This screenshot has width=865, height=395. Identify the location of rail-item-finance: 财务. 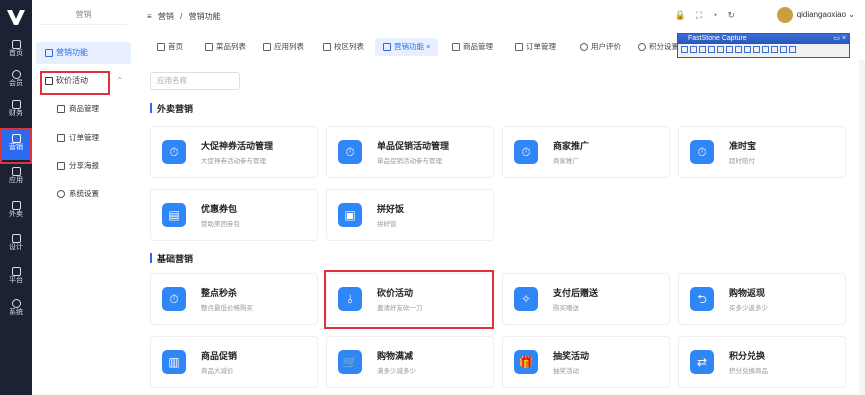
(16, 111).